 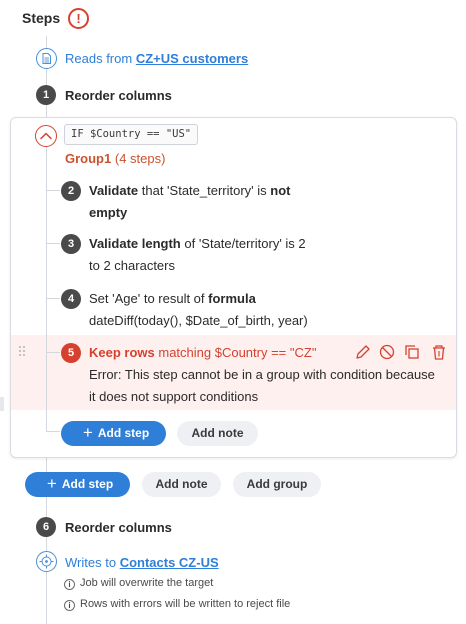 What do you see at coordinates (131, 134) in the screenshot?
I see `group-condition: IF $Country == "US"` at bounding box center [131, 134].